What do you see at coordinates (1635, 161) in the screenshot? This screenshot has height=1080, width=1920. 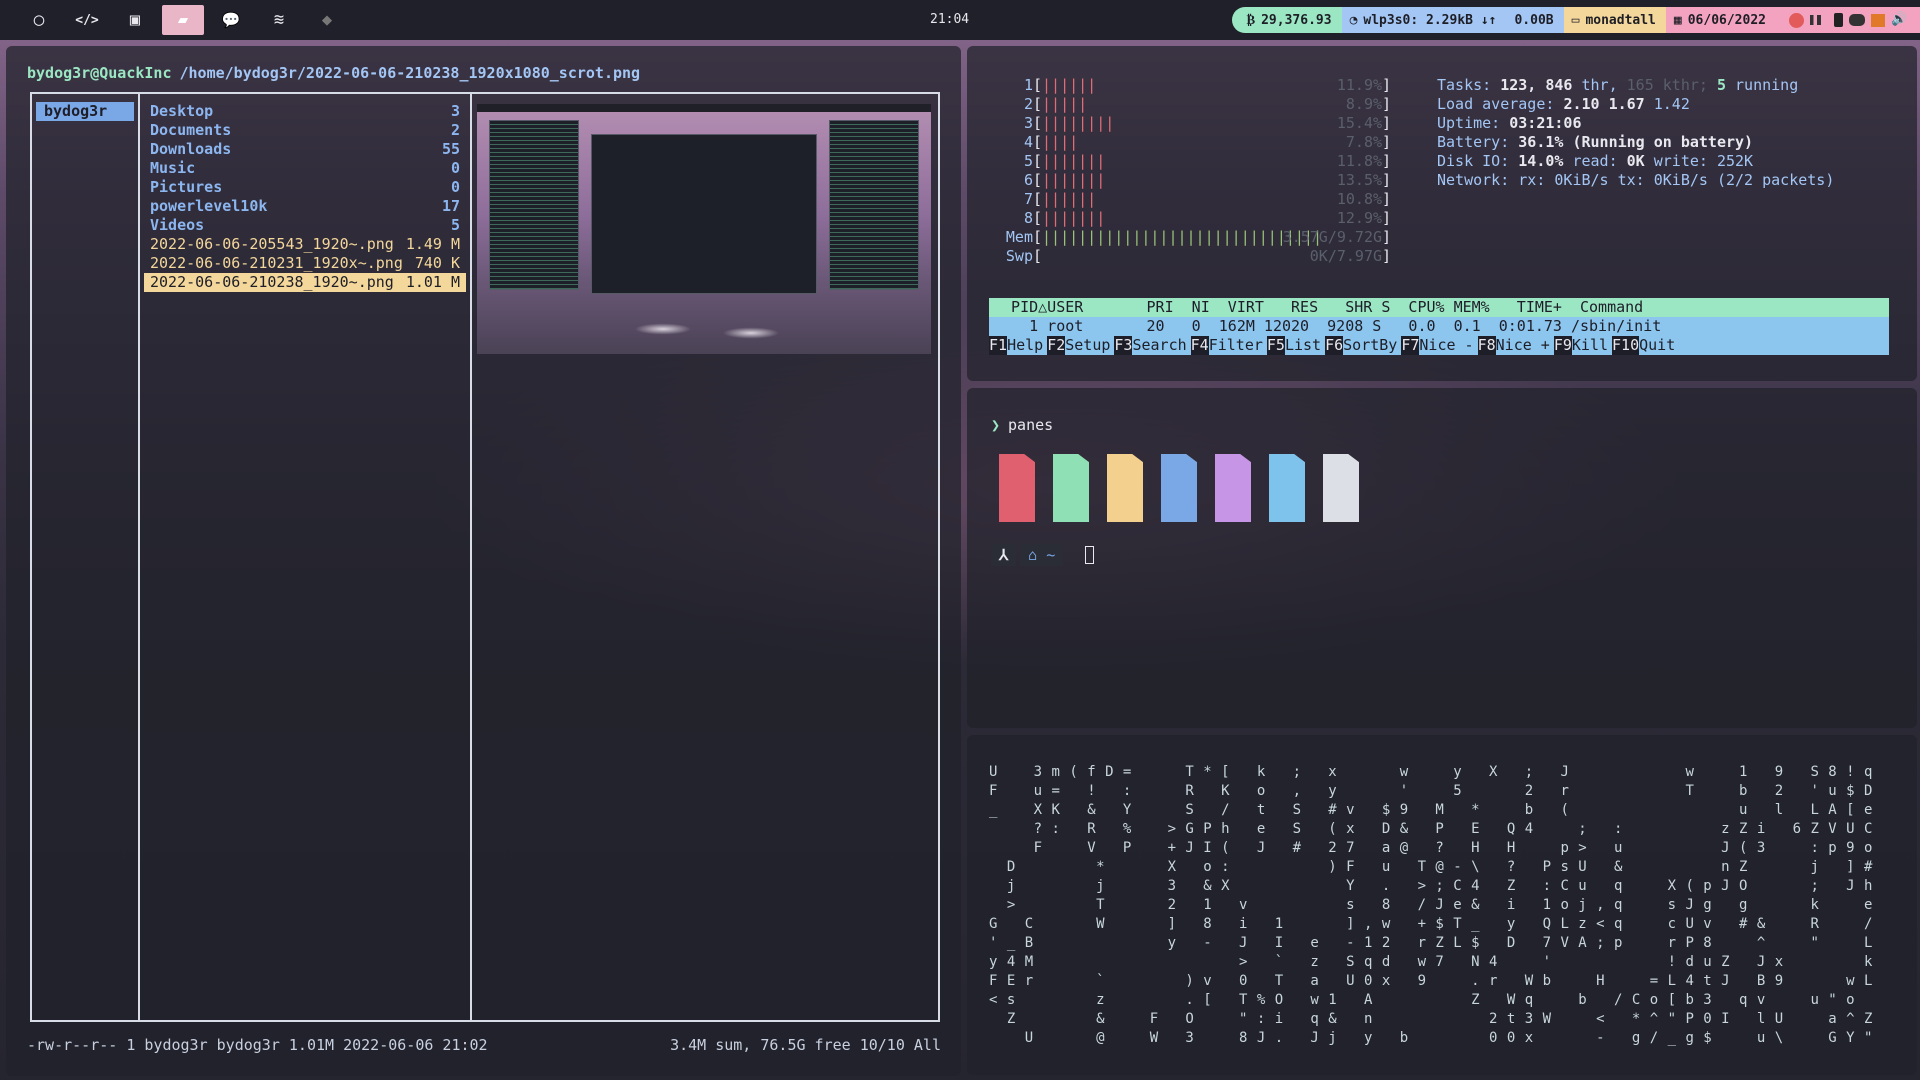 I see `disk-read: 0K` at bounding box center [1635, 161].